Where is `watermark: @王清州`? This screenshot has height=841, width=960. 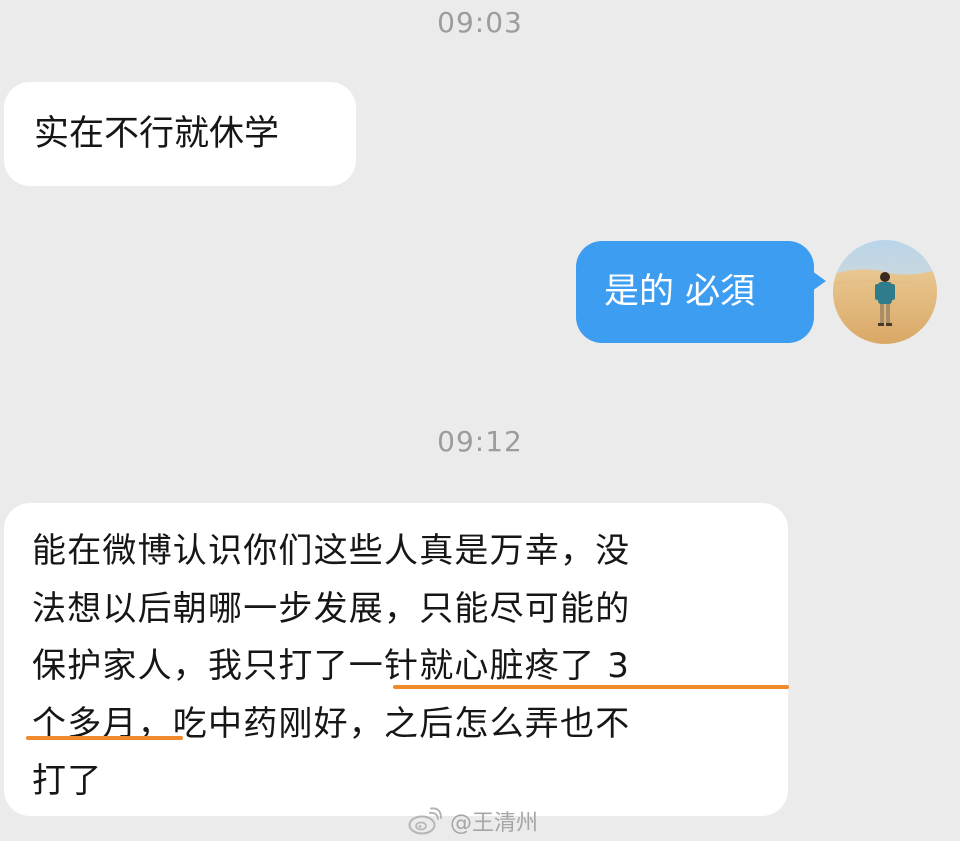 watermark: @王清州 is located at coordinates (473, 821).